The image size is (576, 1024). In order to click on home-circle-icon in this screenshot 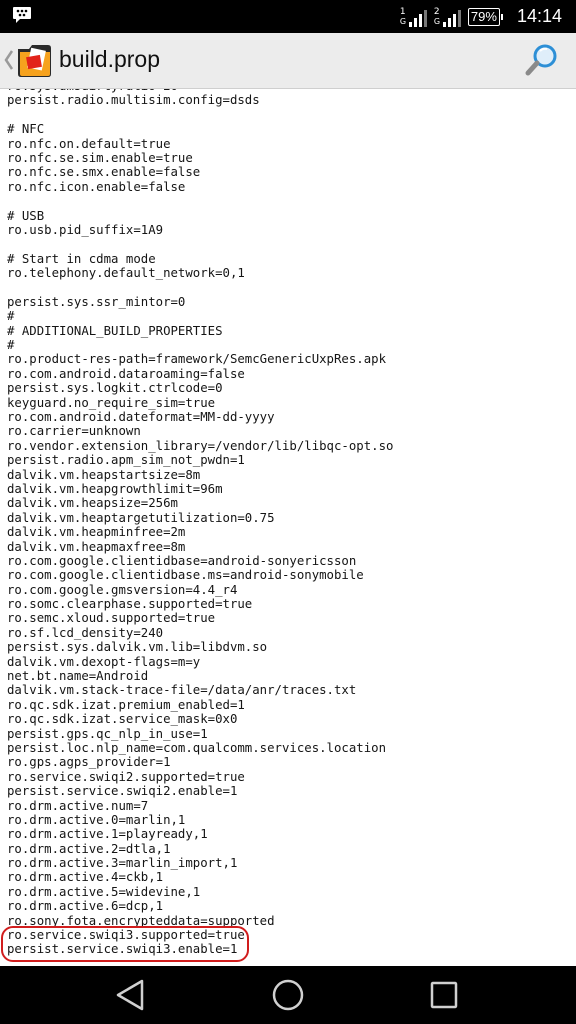, I will do `click(288, 995)`.